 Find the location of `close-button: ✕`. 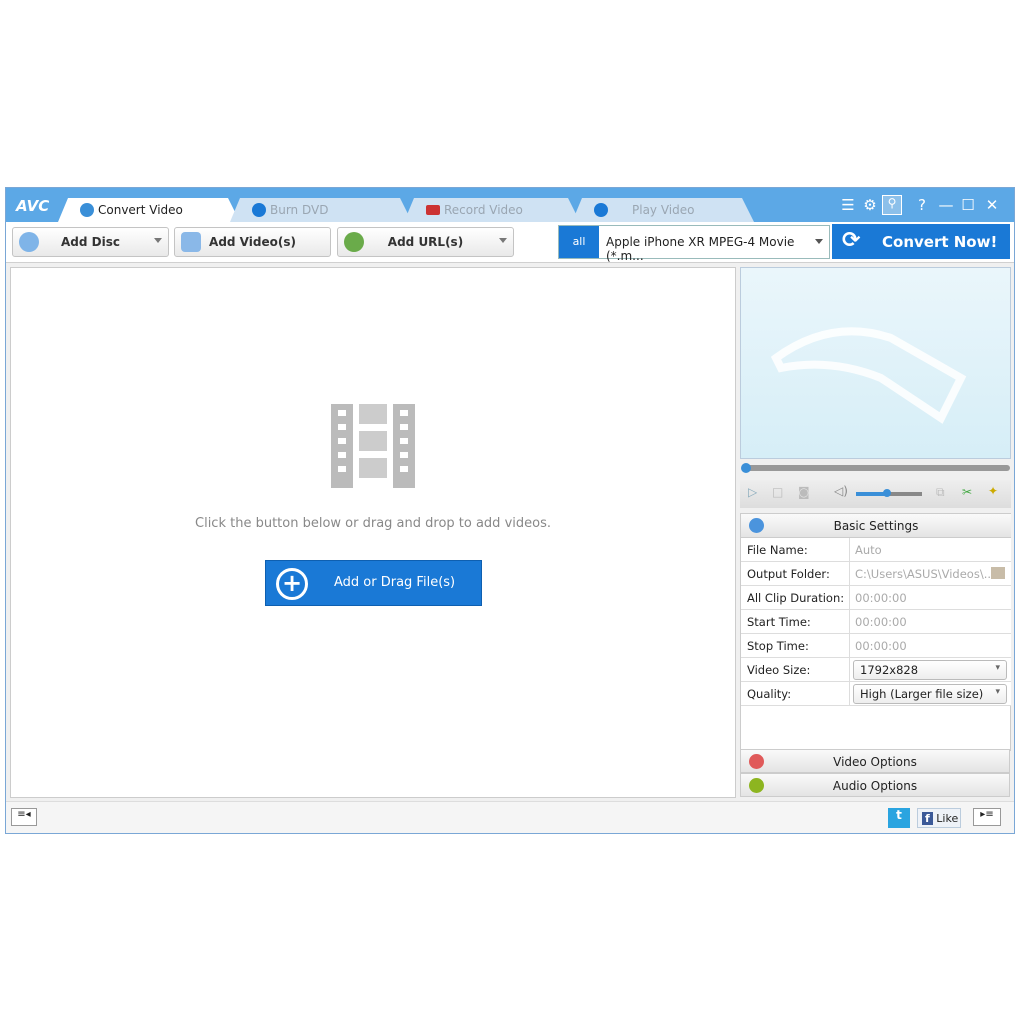

close-button: ✕ is located at coordinates (992, 205).